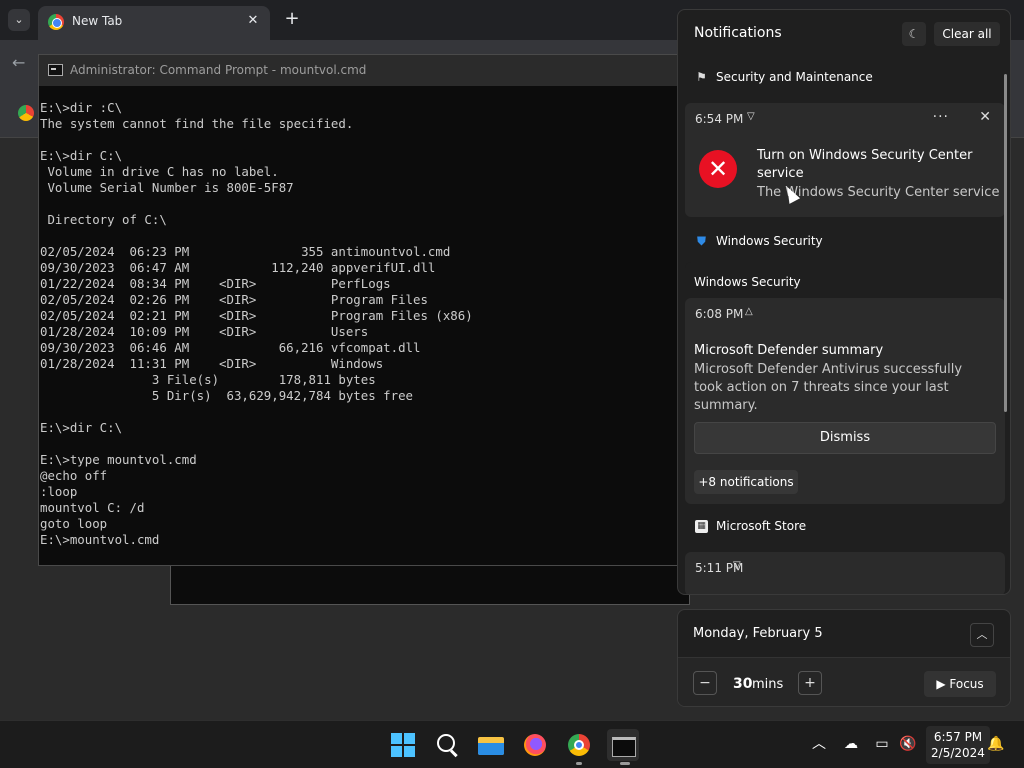  What do you see at coordinates (958, 745) in the screenshot?
I see `taskbar-clock: 6:57 PM 2/5/2024` at bounding box center [958, 745].